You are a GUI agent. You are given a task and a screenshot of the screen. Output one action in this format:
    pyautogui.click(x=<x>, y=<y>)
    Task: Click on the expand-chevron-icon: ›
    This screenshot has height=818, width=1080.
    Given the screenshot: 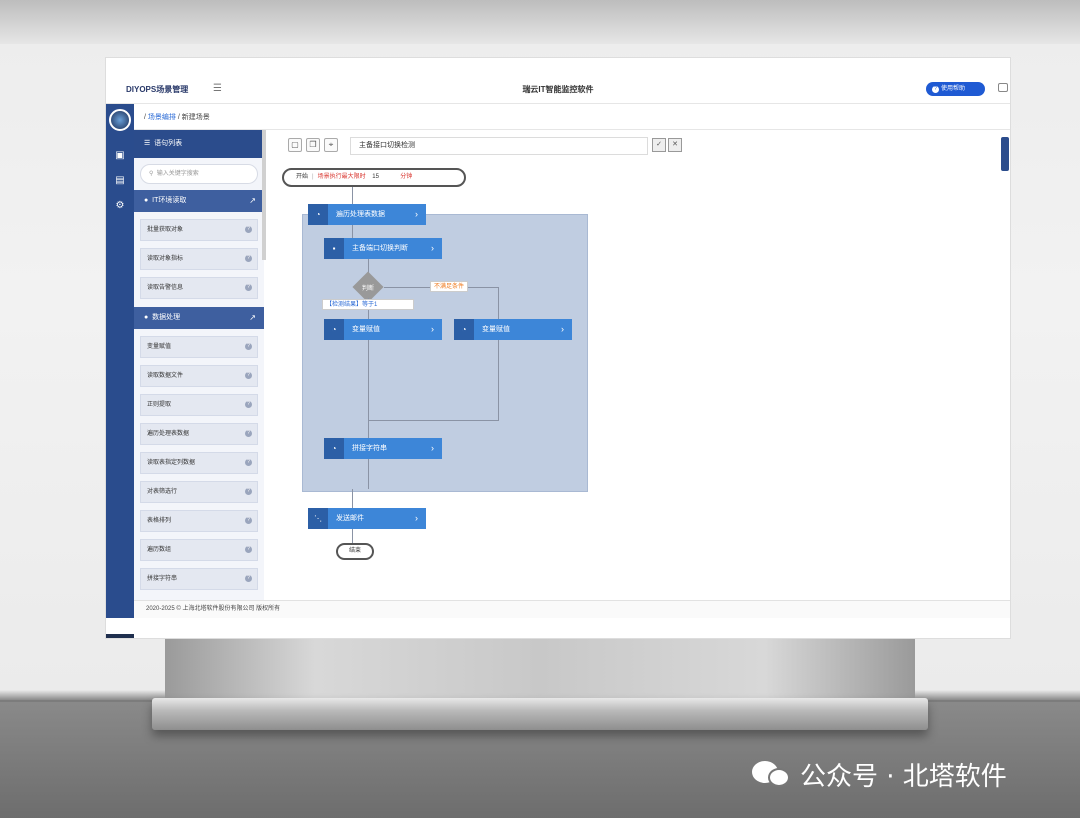 What is the action you would take?
    pyautogui.click(x=120, y=636)
    